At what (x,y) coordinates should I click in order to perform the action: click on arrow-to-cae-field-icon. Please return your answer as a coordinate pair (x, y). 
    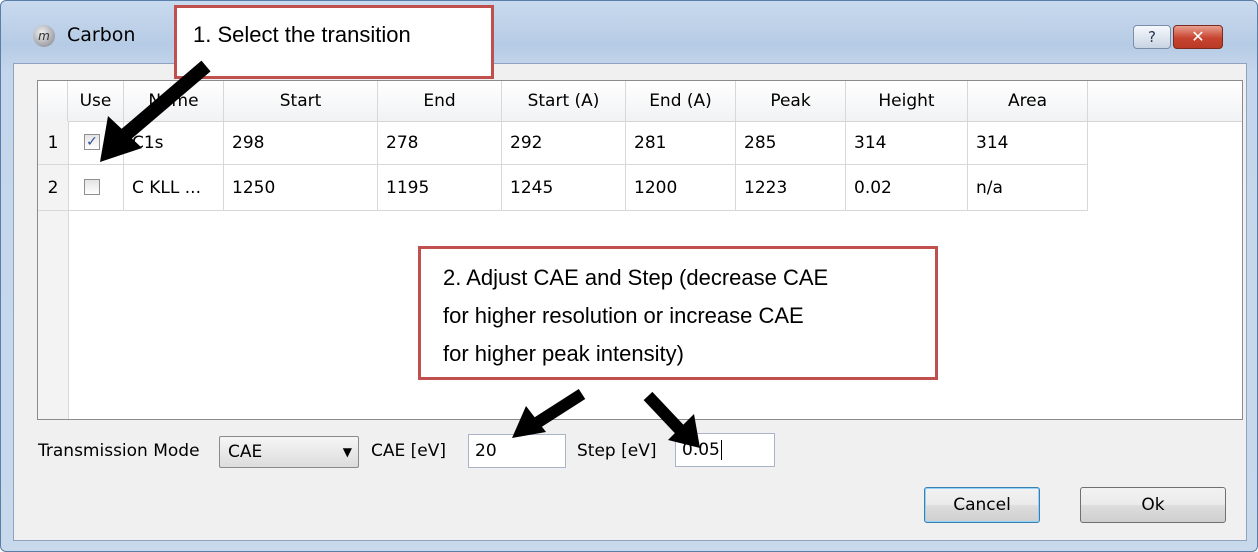
    Looking at the image, I should click on (549, 413).